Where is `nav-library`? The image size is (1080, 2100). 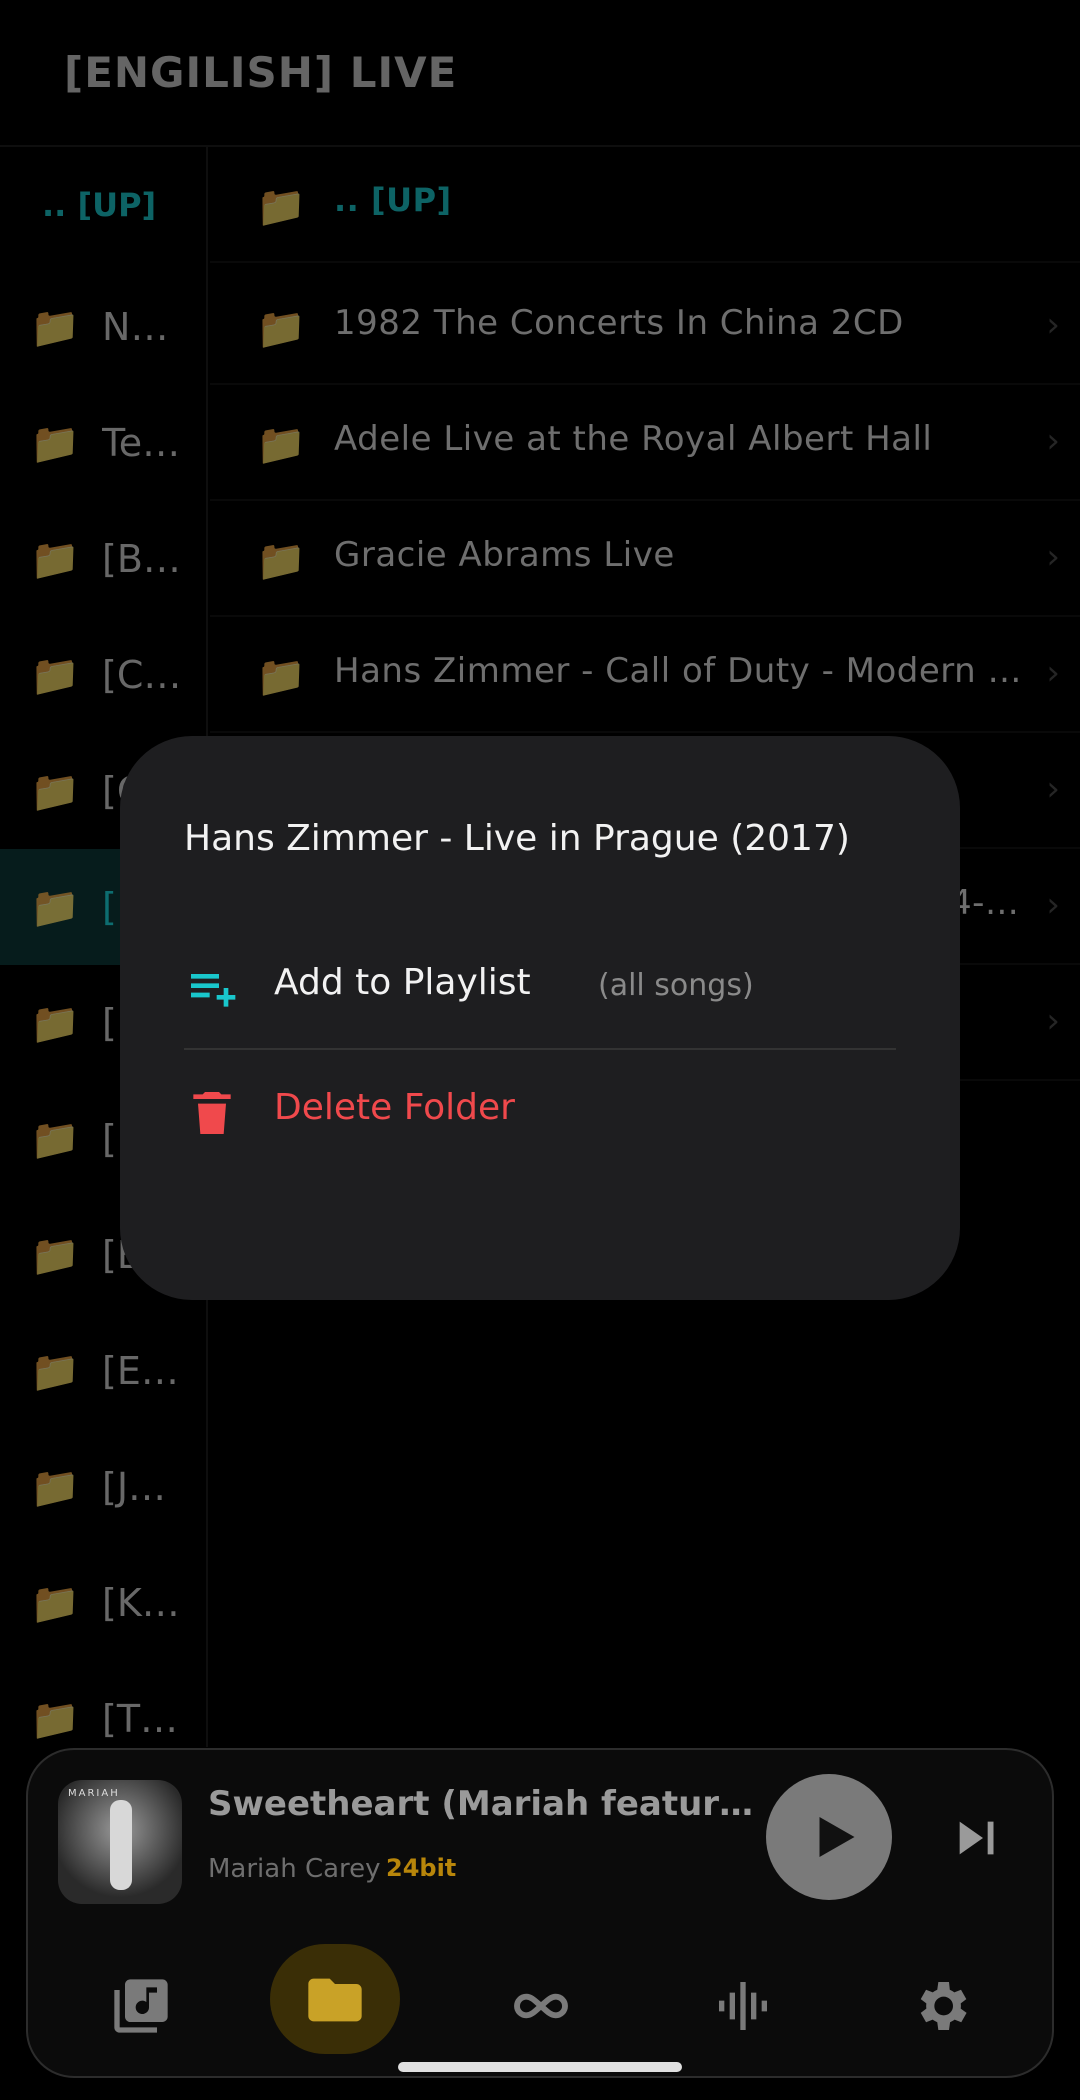 nav-library is located at coordinates (141, 2006).